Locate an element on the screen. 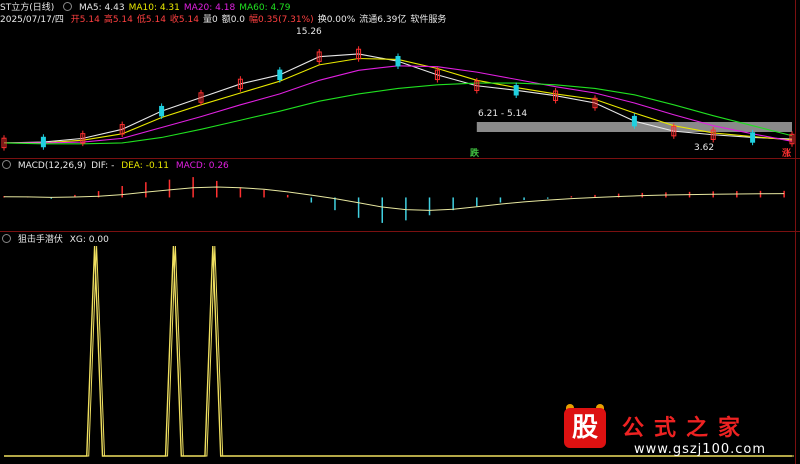  macd-signal-line is located at coordinates (394, 198).